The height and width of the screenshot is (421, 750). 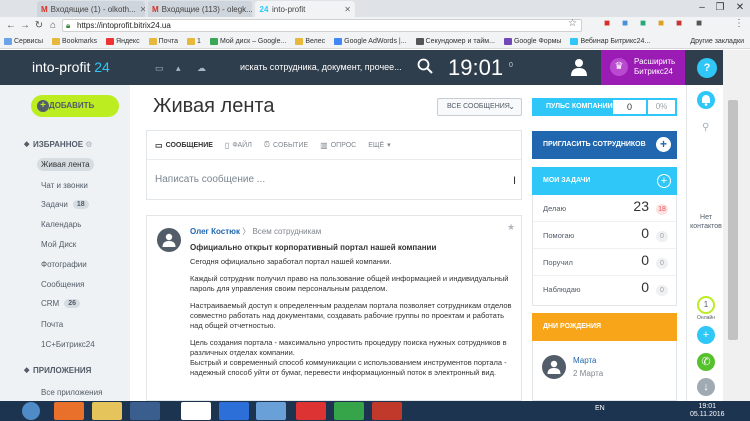 What do you see at coordinates (600, 408) in the screenshot?
I see `language-indicator: EN` at bounding box center [600, 408].